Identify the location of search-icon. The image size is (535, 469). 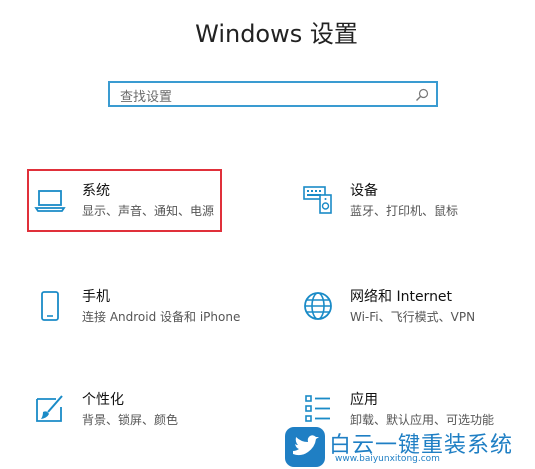
(422, 95).